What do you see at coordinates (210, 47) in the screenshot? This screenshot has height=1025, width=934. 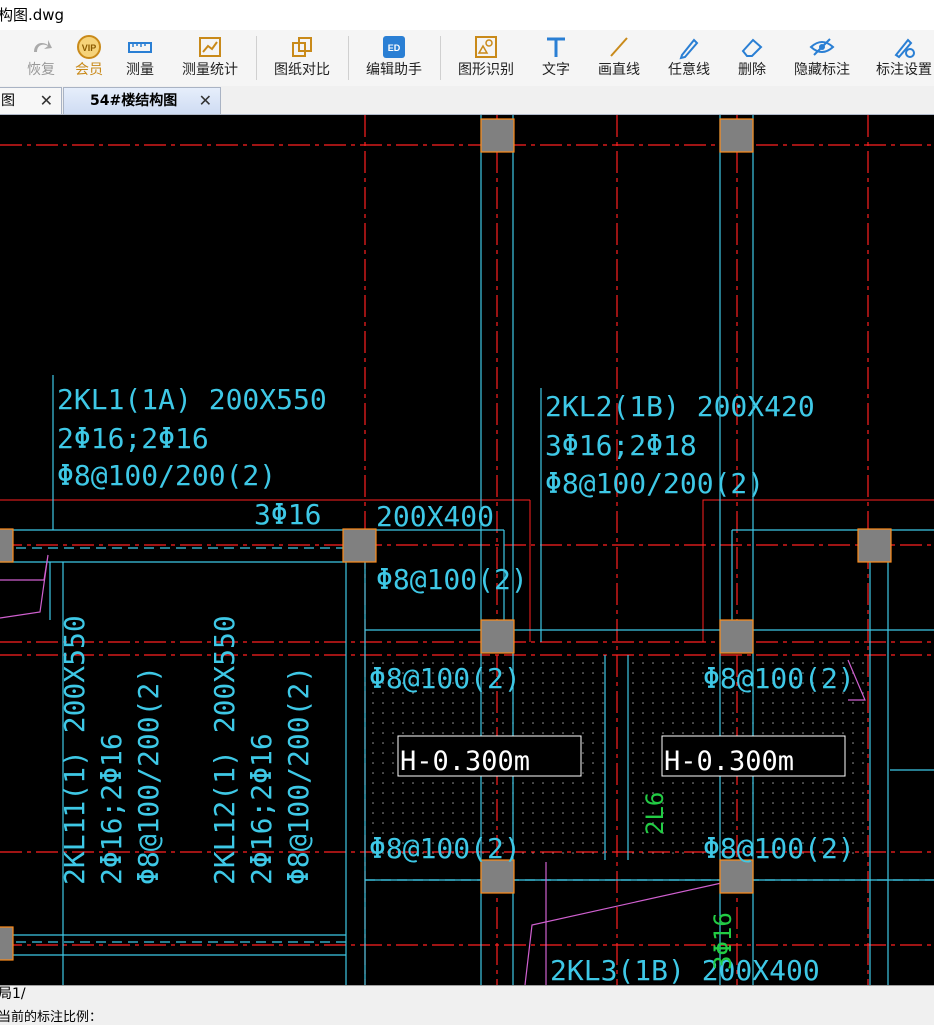 I see `measure-stats-icon` at bounding box center [210, 47].